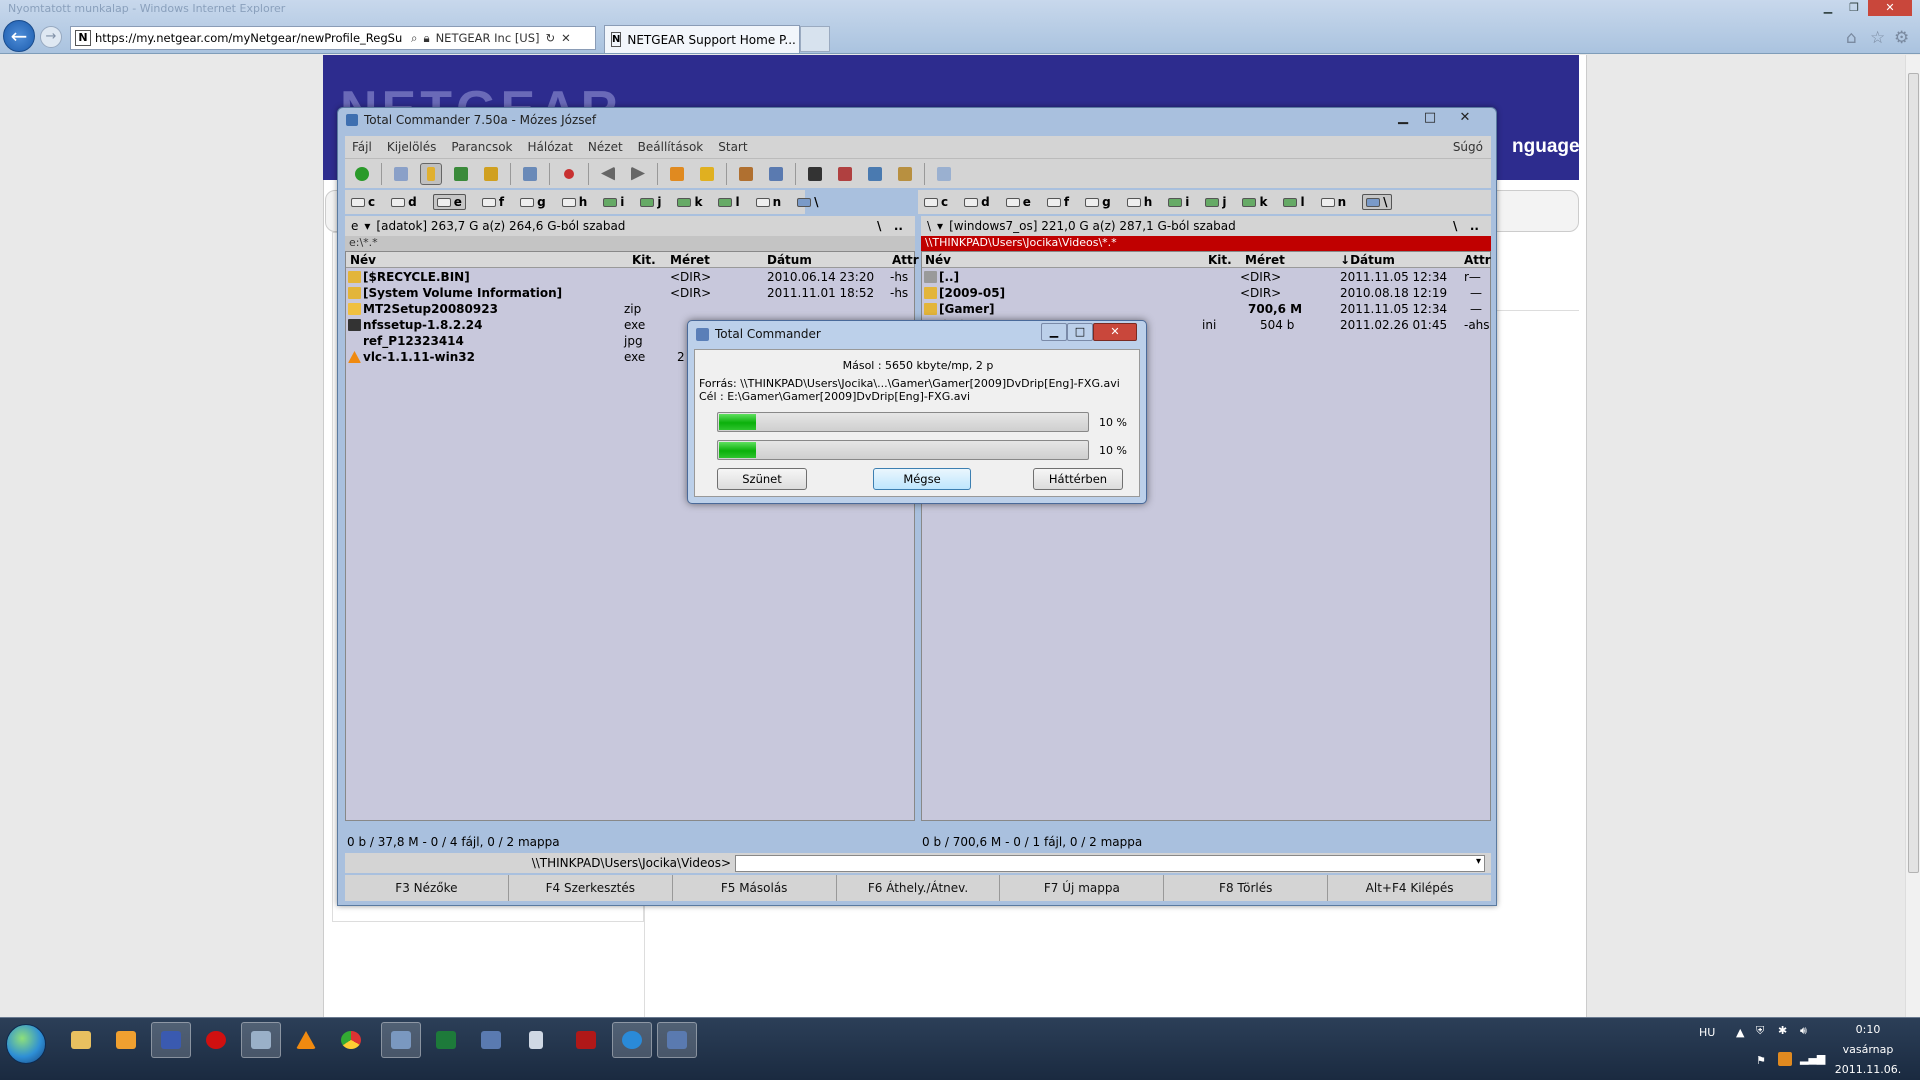  I want to click on sync-dirs-icon, so click(776, 174).